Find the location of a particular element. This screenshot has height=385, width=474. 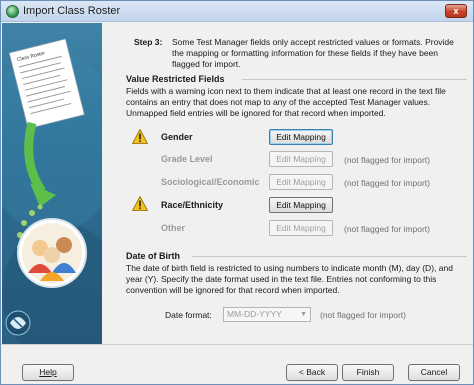

finish-button-label: Finish is located at coordinates (368, 372).